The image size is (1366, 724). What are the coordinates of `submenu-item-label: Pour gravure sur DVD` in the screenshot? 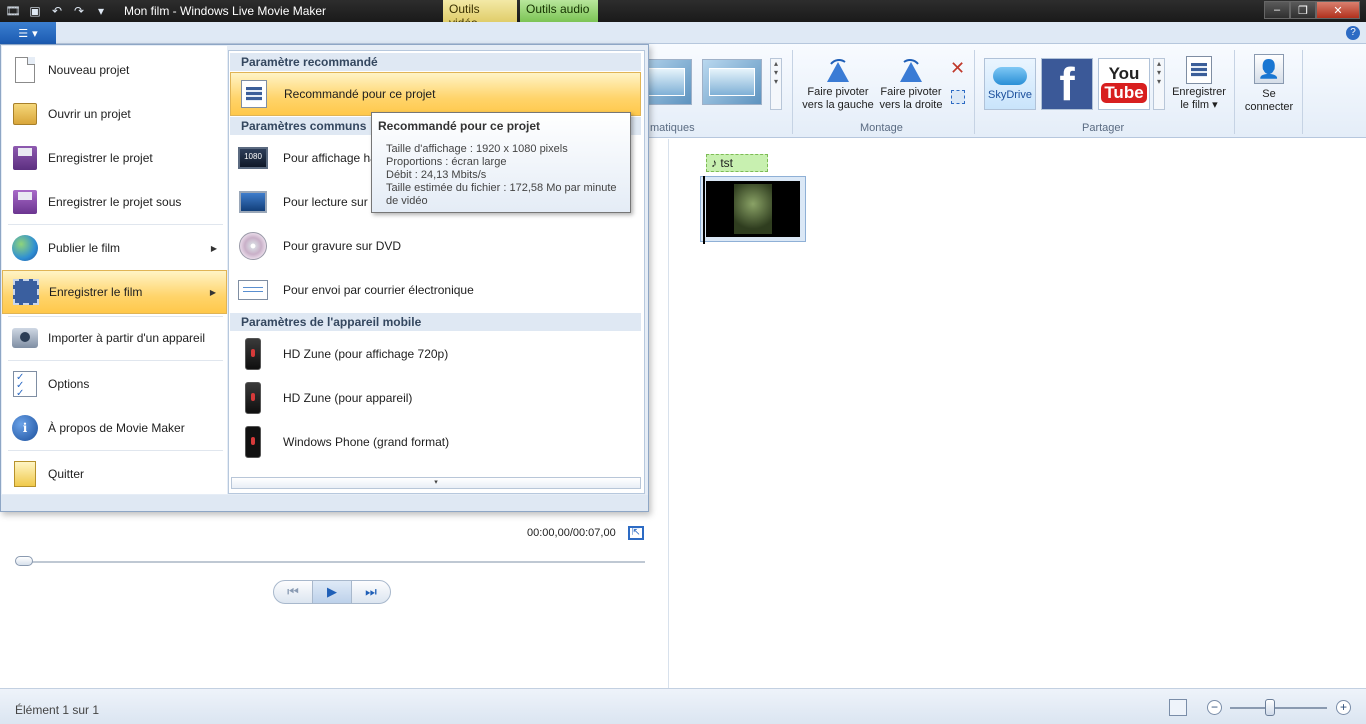 It's located at (342, 246).